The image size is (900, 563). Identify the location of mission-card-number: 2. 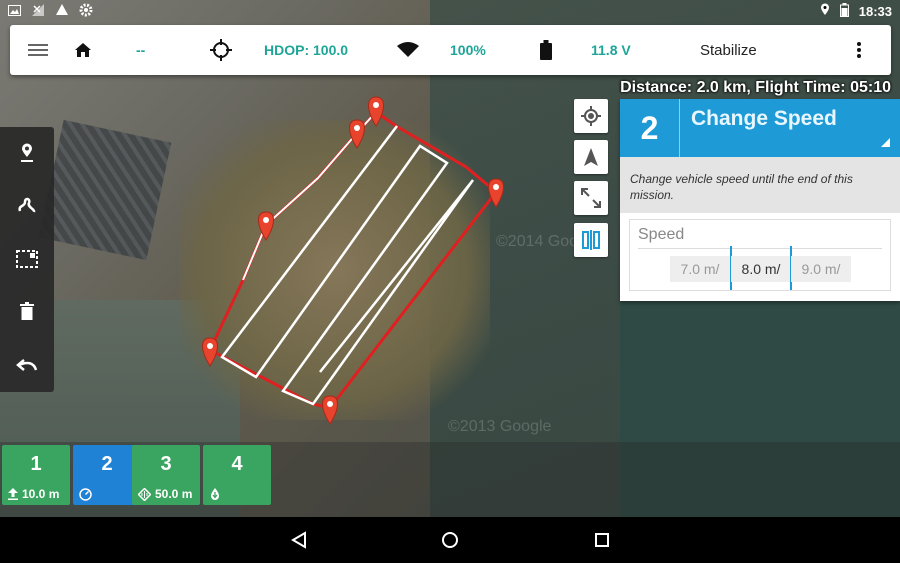
(107, 464).